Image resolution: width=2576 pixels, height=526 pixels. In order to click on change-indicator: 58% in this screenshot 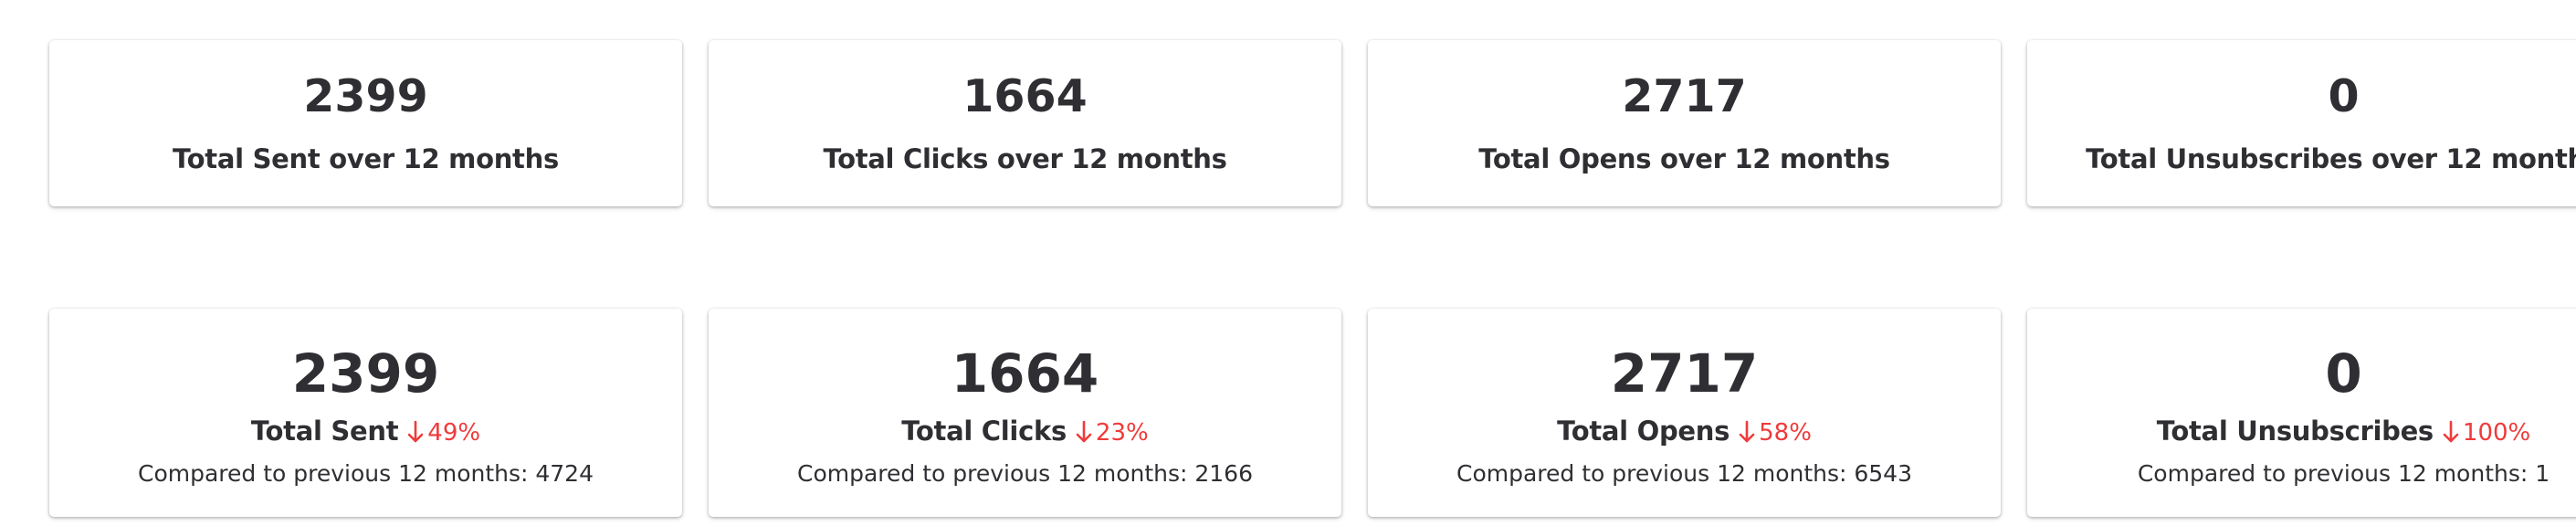, I will do `click(1775, 432)`.